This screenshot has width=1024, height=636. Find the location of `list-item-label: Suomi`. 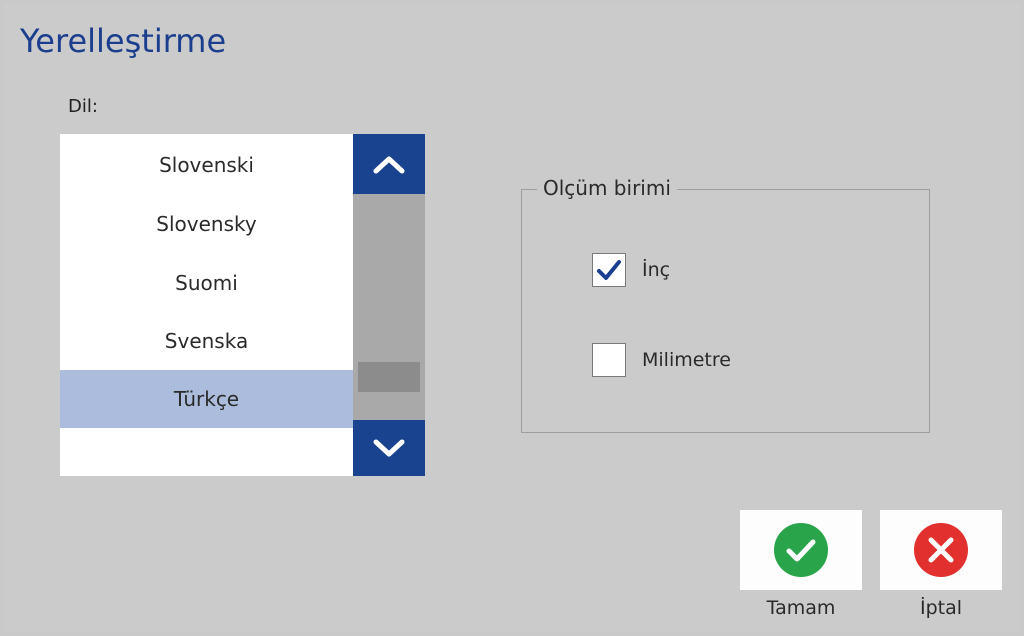

list-item-label: Suomi is located at coordinates (206, 283).